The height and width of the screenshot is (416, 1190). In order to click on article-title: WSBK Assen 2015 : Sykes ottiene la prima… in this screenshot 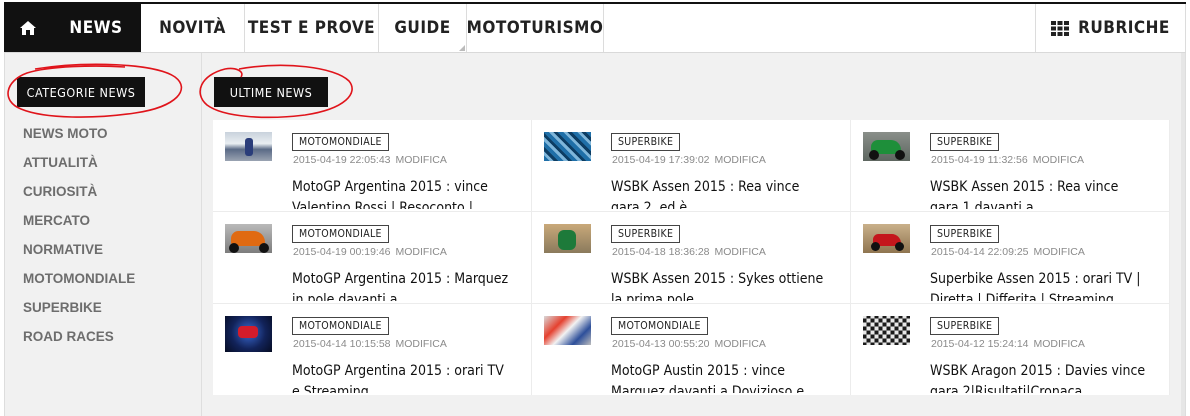, I will do `click(721, 285)`.